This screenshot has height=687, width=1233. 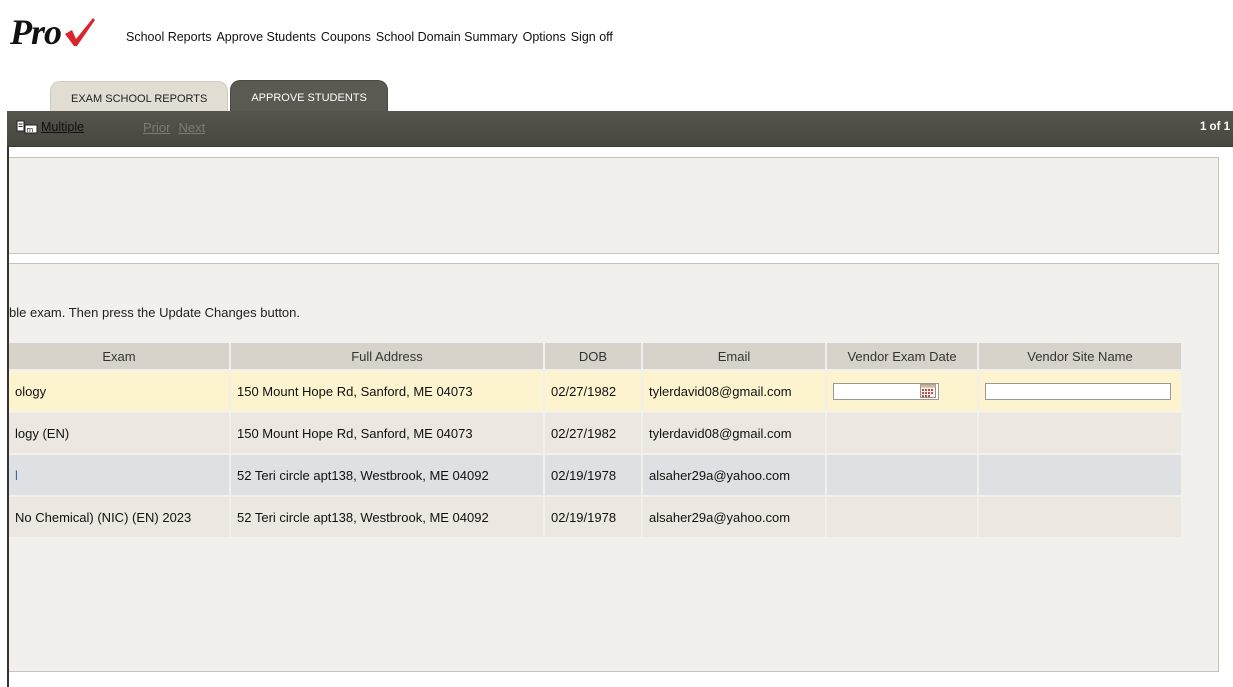 What do you see at coordinates (346, 37) in the screenshot?
I see `nav-coupons: Coupons` at bounding box center [346, 37].